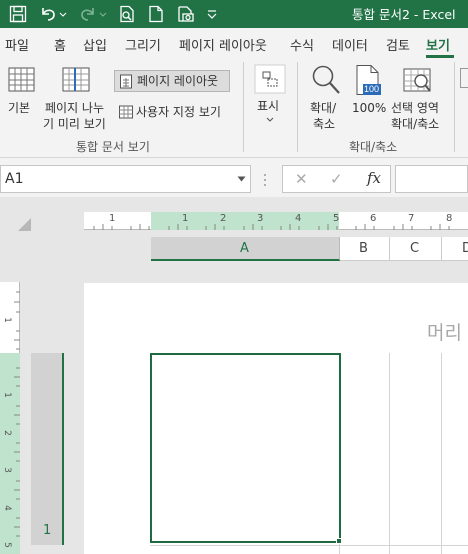 Image resolution: width=468 pixels, height=554 pixels. Describe the element at coordinates (369, 108) in the screenshot. I see `zoom-100-label: 100%` at that location.